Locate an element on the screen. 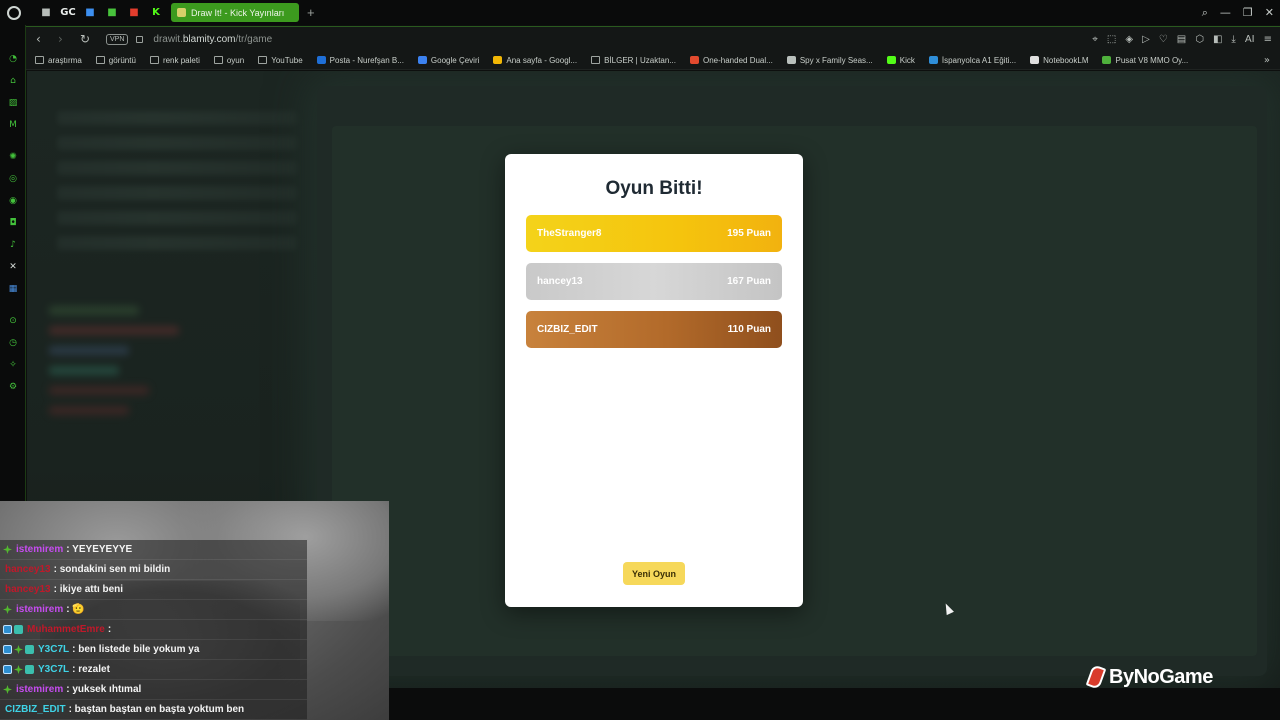  bynogame-logo: ByNoGame is located at coordinates (1149, 677).